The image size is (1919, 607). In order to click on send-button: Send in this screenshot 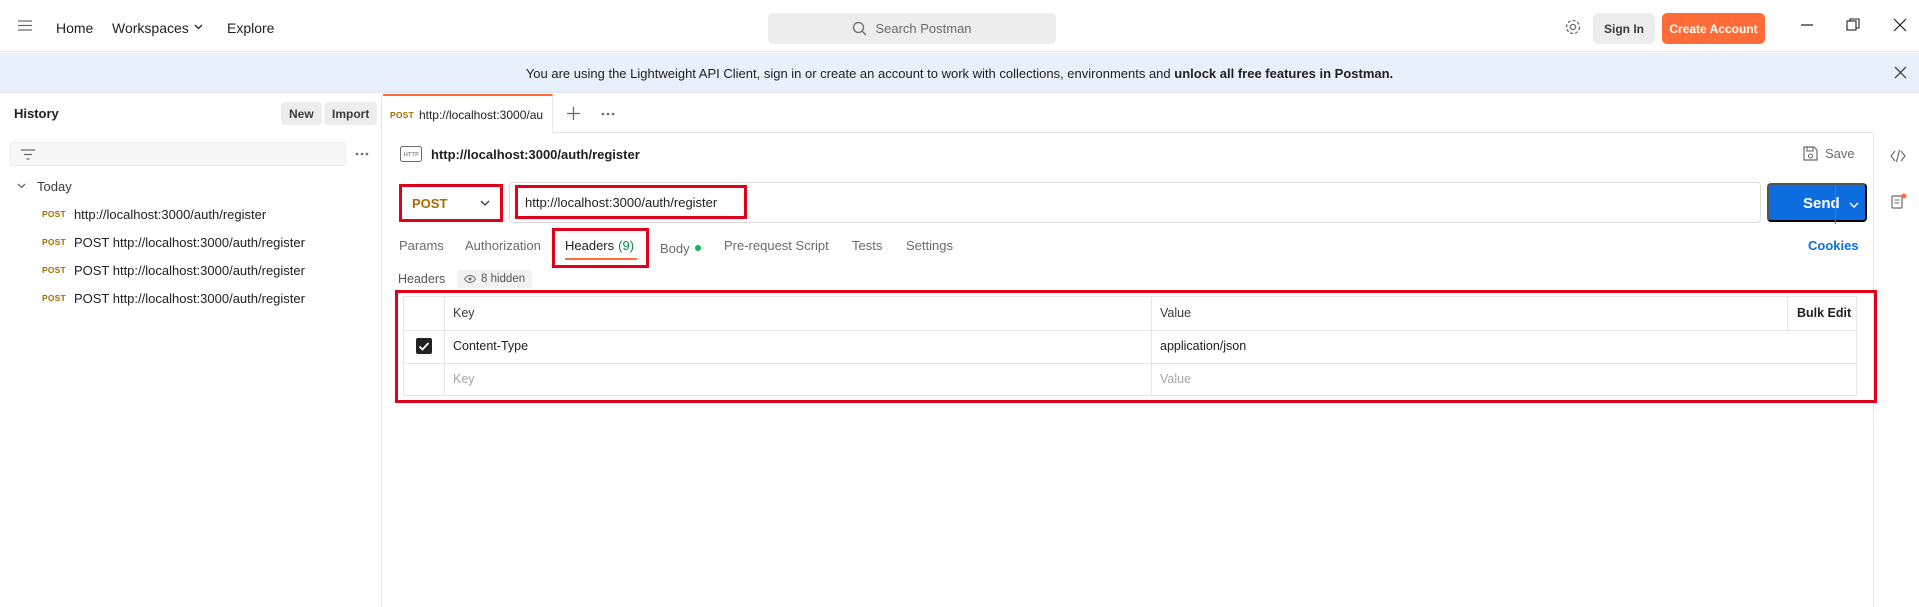, I will do `click(1817, 203)`.